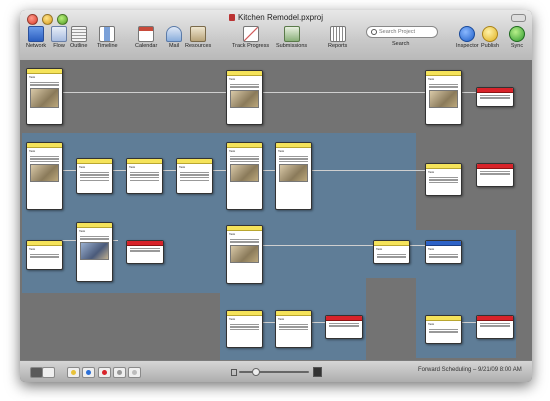 Image resolution: width=550 pixels, height=401 pixels. What do you see at coordinates (59, 46) in the screenshot?
I see `toolbar-label: Flow` at bounding box center [59, 46].